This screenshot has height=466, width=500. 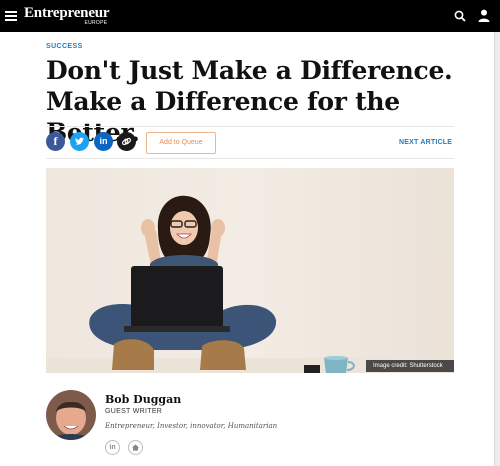 What do you see at coordinates (249, 70) in the screenshot?
I see `headline-line-1: Don't Just Make a Difference.` at bounding box center [249, 70].